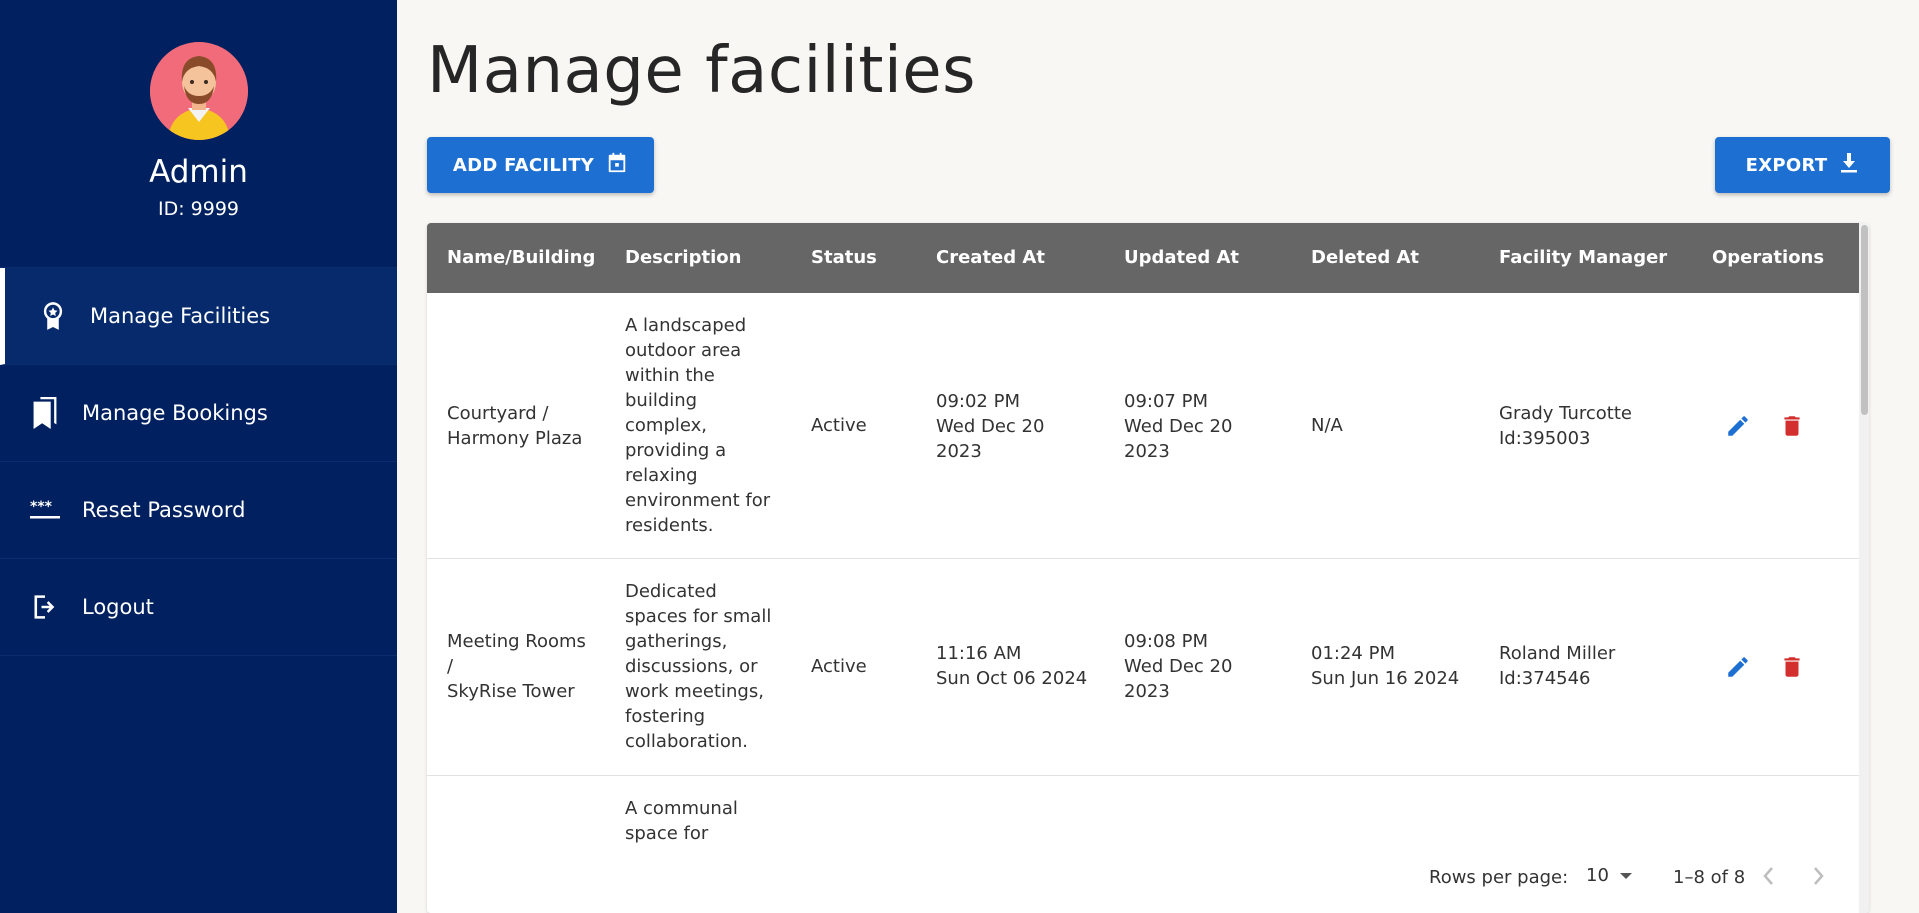  Describe the element at coordinates (1565, 426) in the screenshot. I see `cell-facility-manager: Grady Turcotte Id:395003` at that location.